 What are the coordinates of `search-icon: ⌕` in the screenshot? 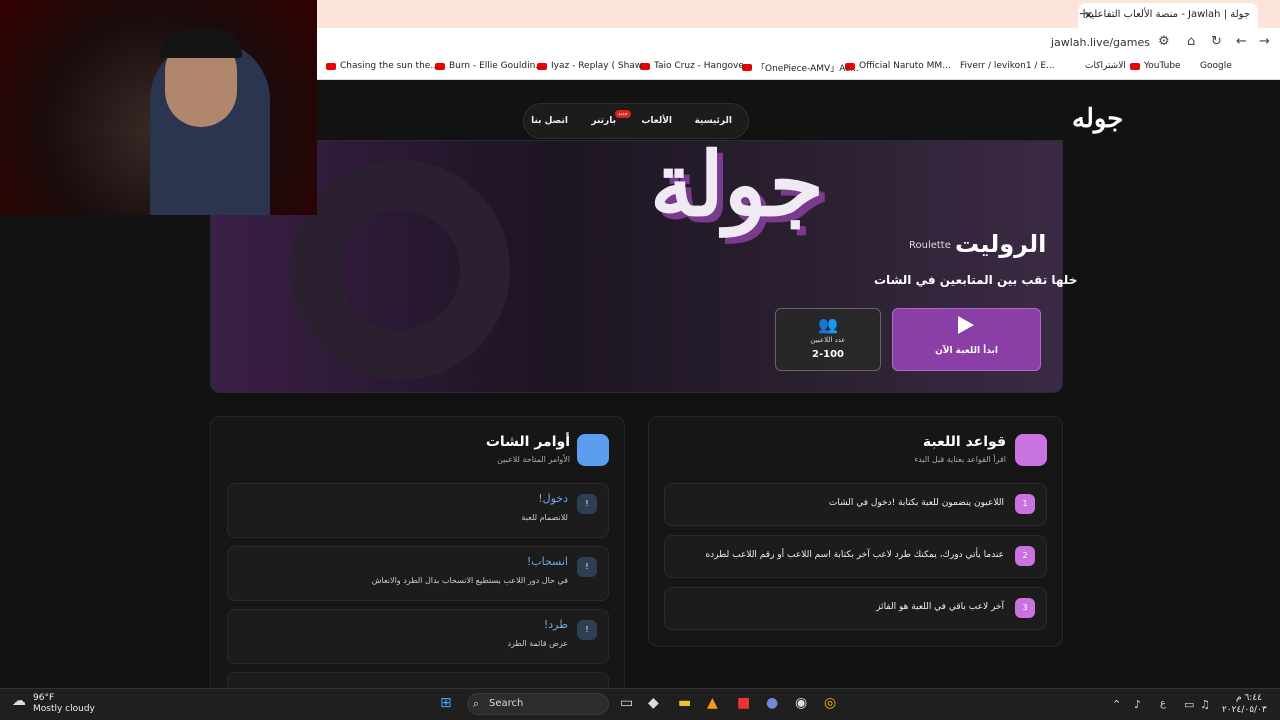 It's located at (476, 703).